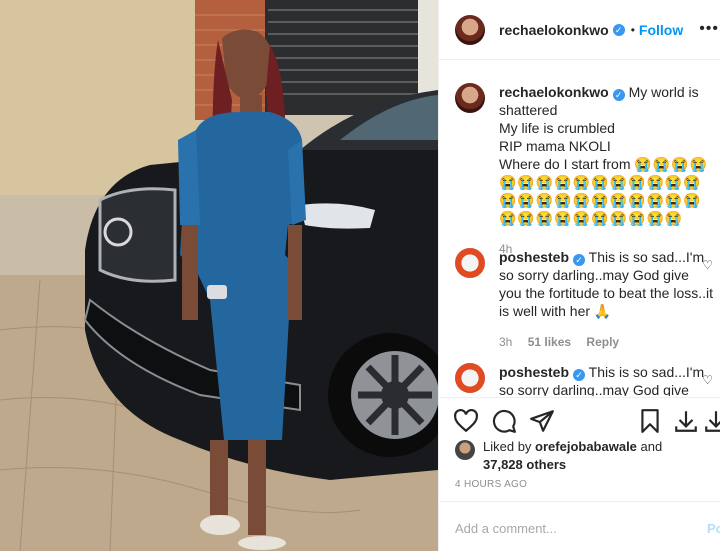  I want to click on more-options-icon: •••, so click(709, 29).